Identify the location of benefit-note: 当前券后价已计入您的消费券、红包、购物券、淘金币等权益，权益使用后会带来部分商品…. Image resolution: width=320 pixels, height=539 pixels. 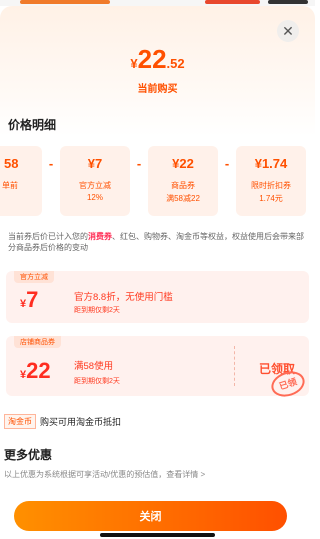
(158, 242).